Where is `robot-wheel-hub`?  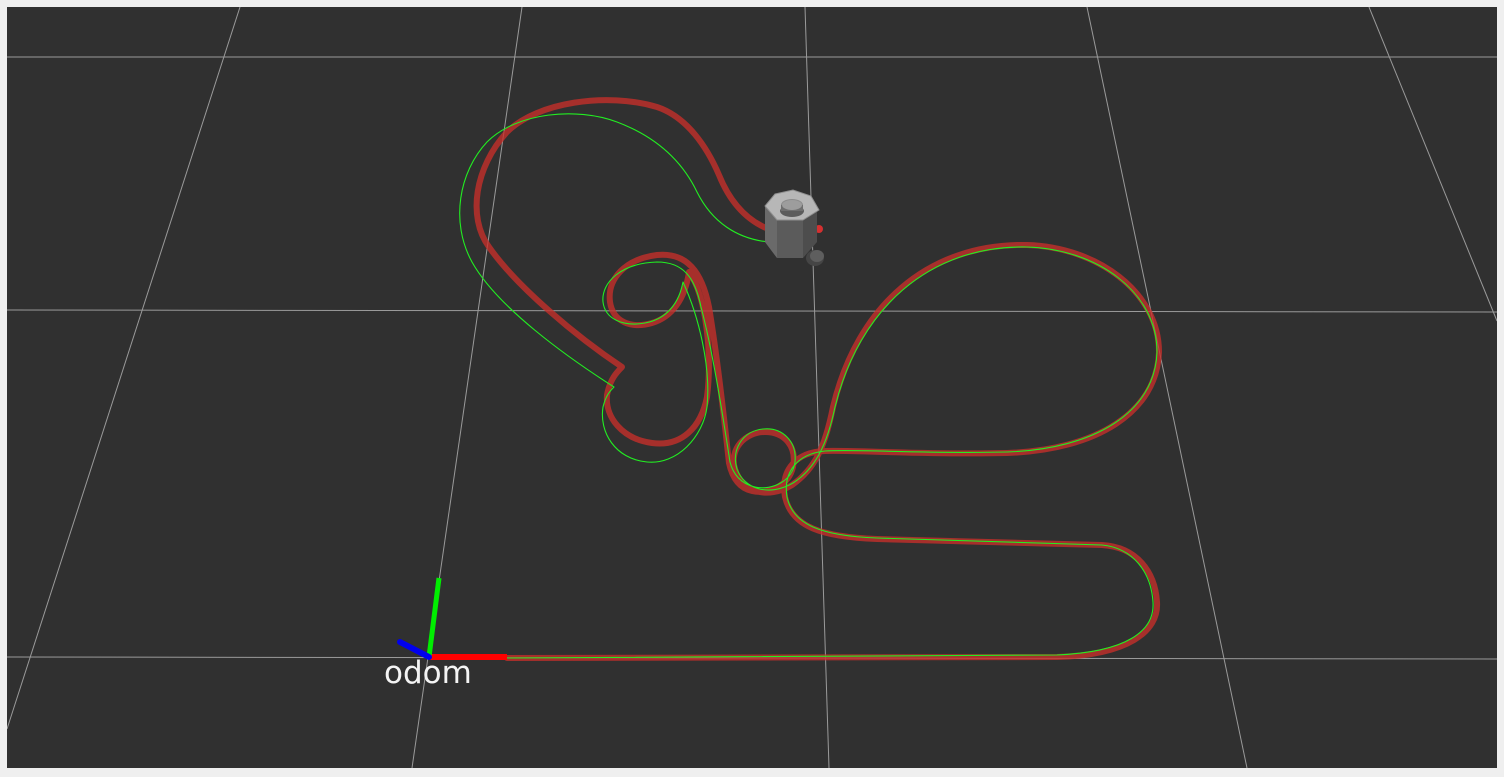
robot-wheel-hub is located at coordinates (817, 256).